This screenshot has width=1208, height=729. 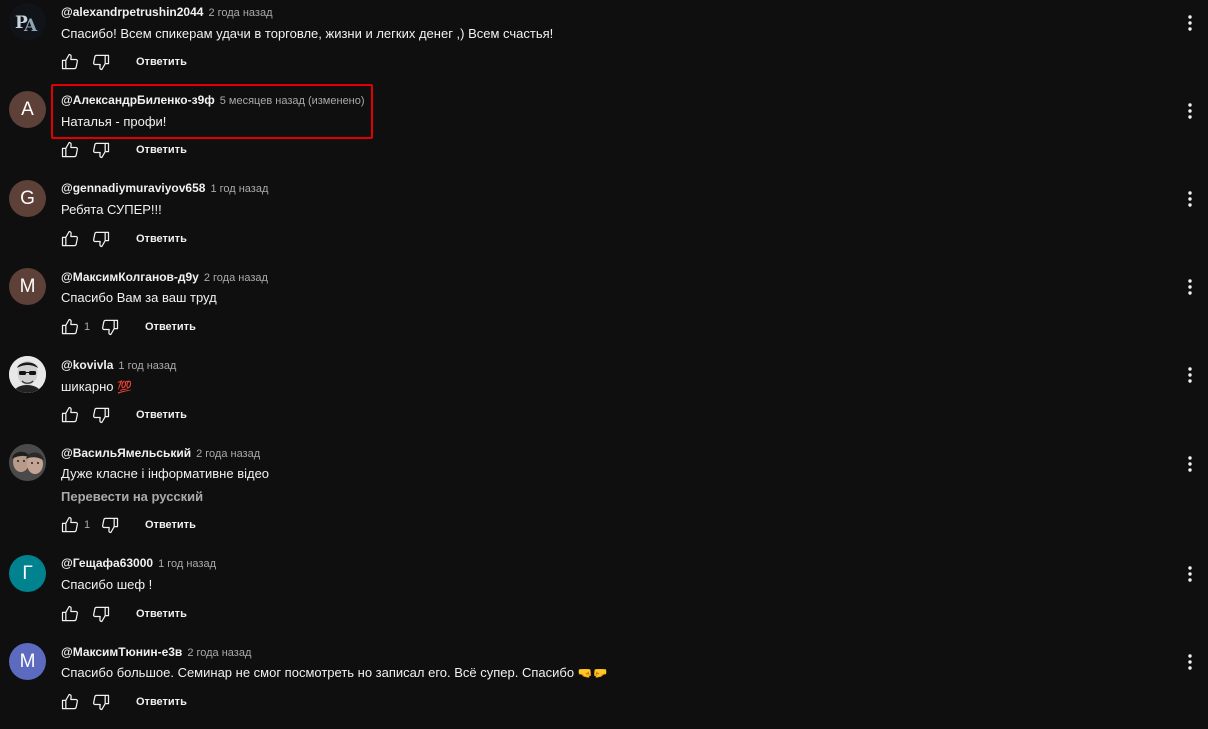 What do you see at coordinates (126, 453) in the screenshot?
I see `comment-author: @ВасильЯмельський` at bounding box center [126, 453].